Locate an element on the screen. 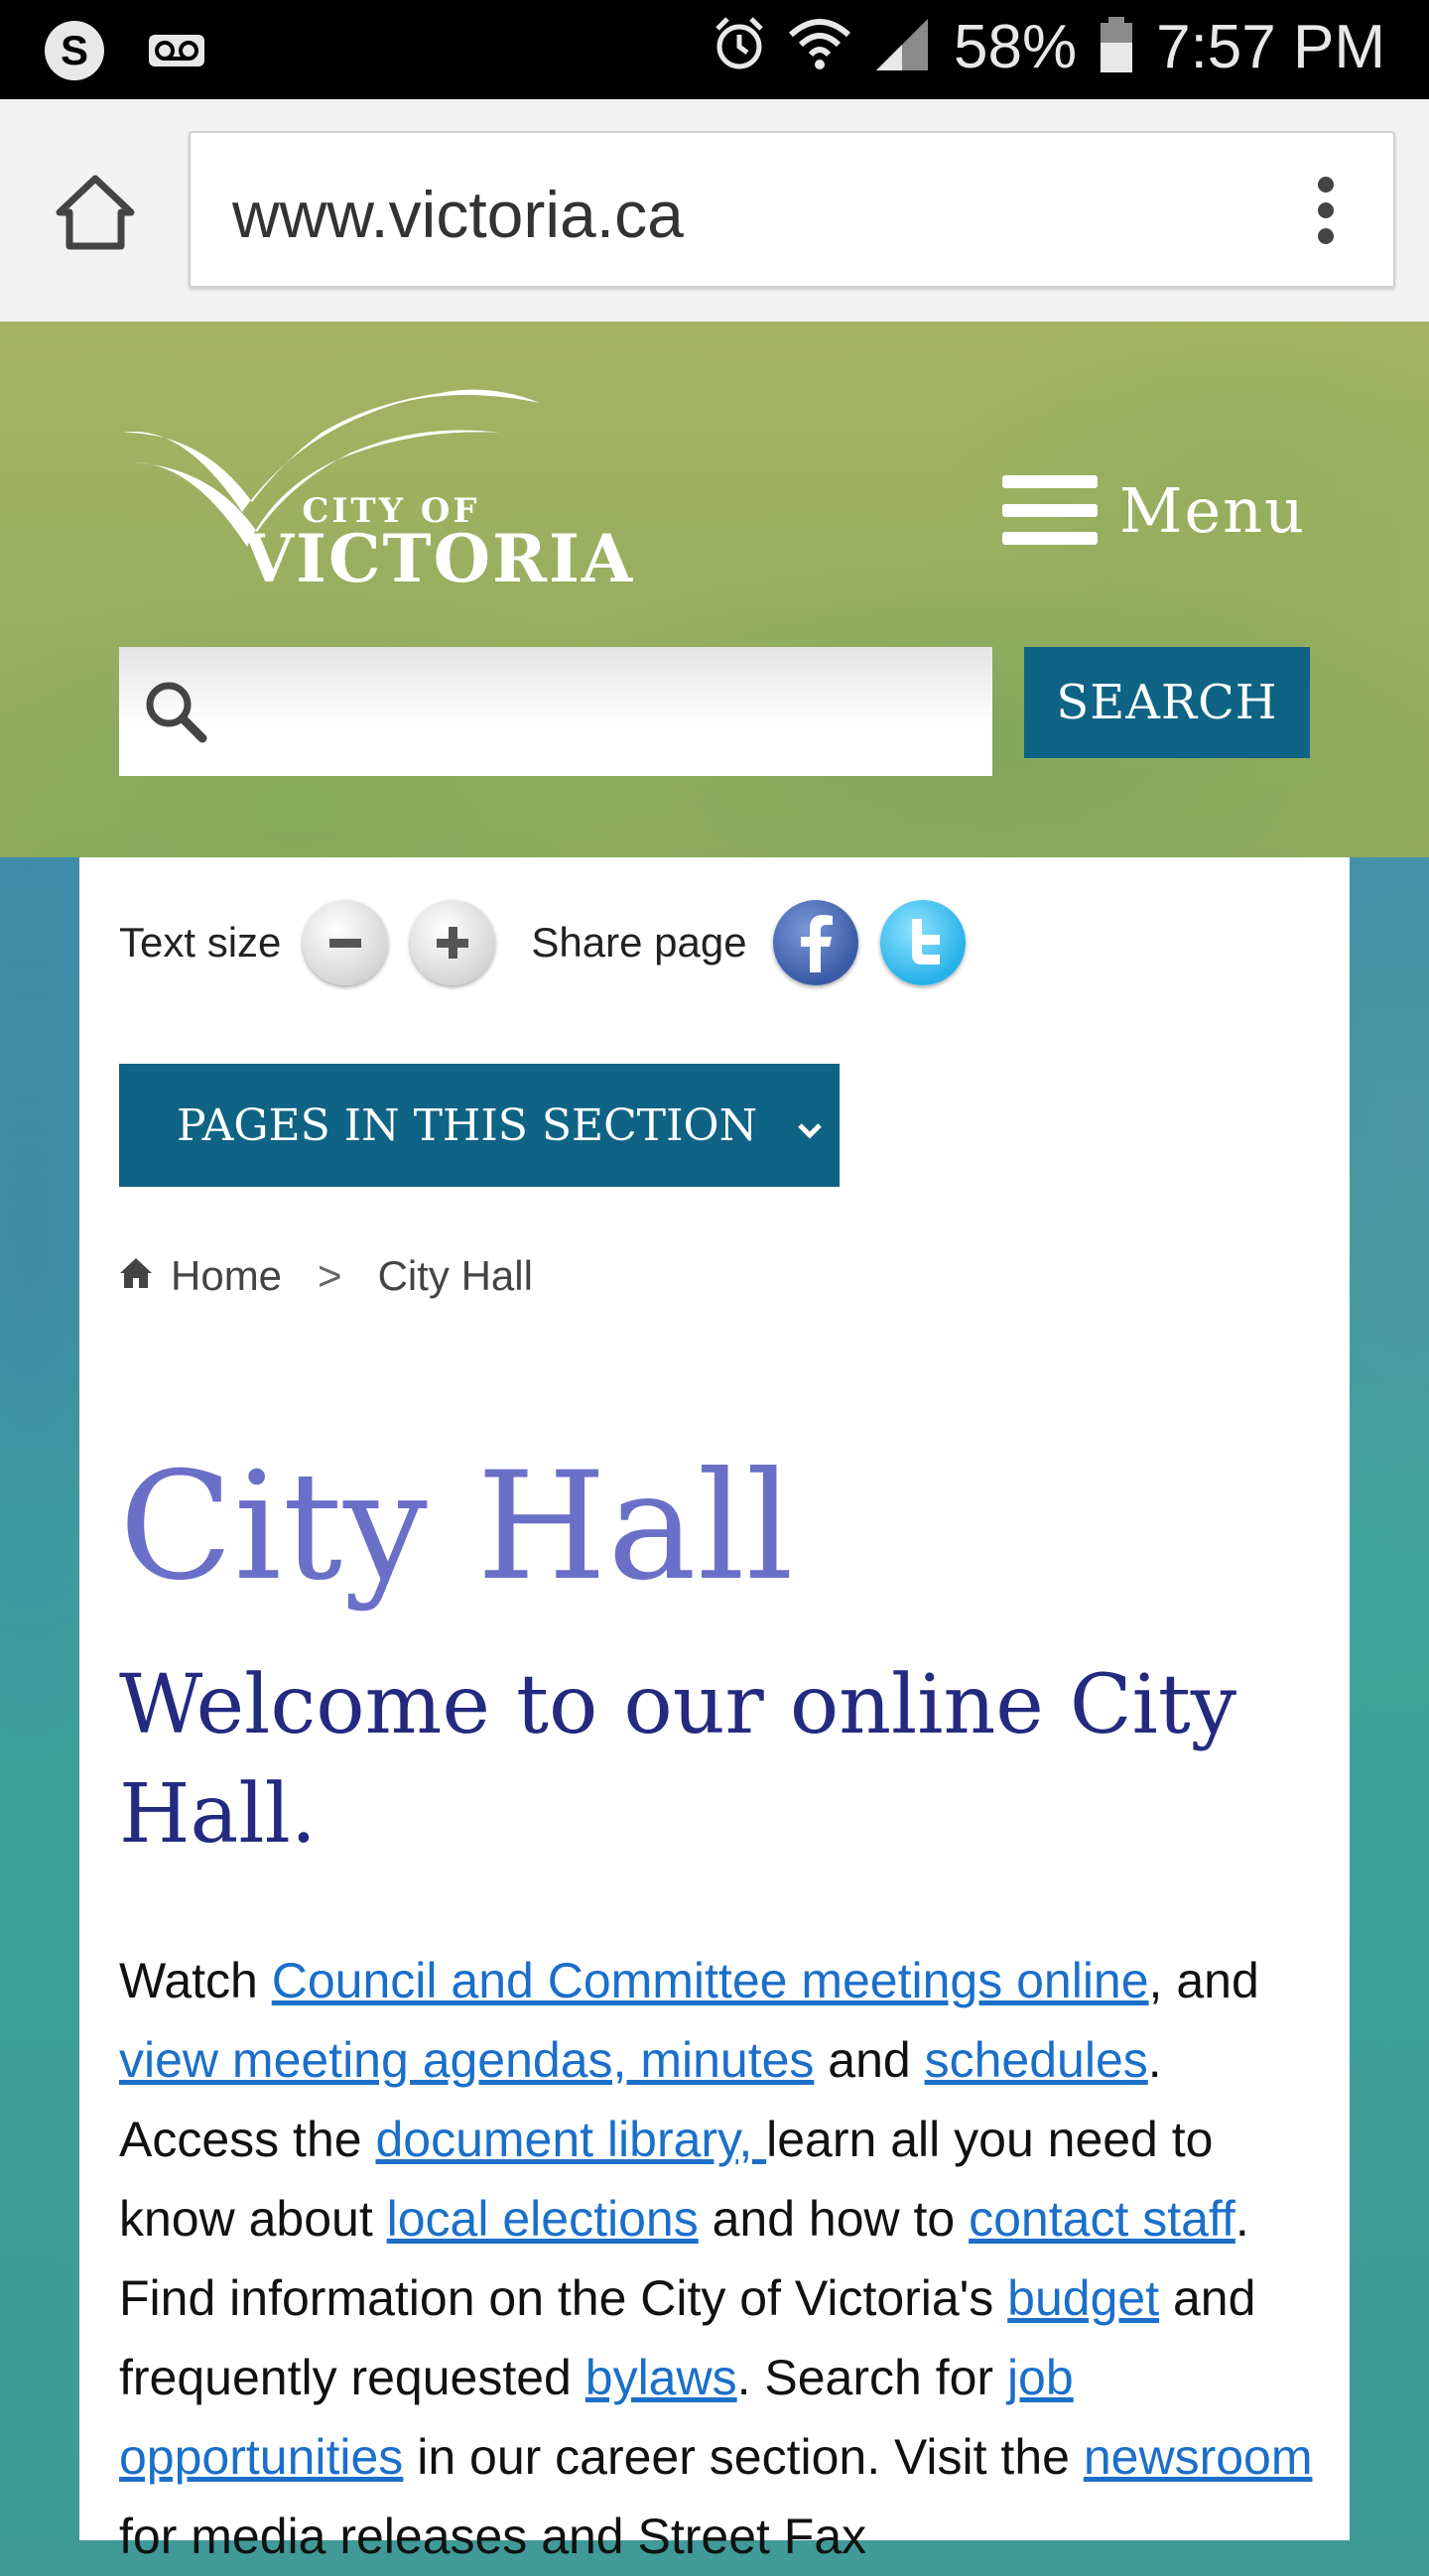  plus-icon is located at coordinates (453, 943).